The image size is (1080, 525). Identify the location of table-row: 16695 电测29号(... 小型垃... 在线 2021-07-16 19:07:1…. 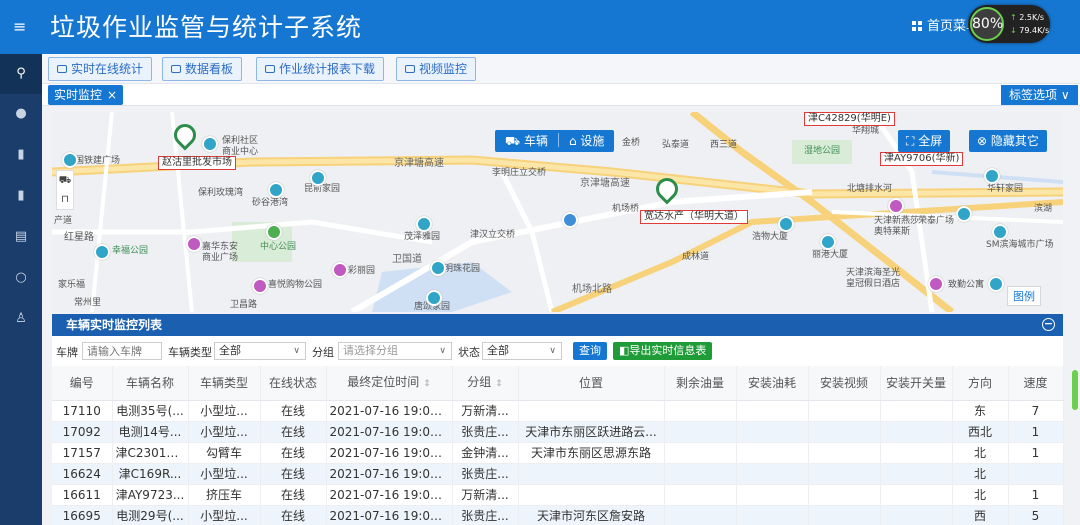
(558, 515).